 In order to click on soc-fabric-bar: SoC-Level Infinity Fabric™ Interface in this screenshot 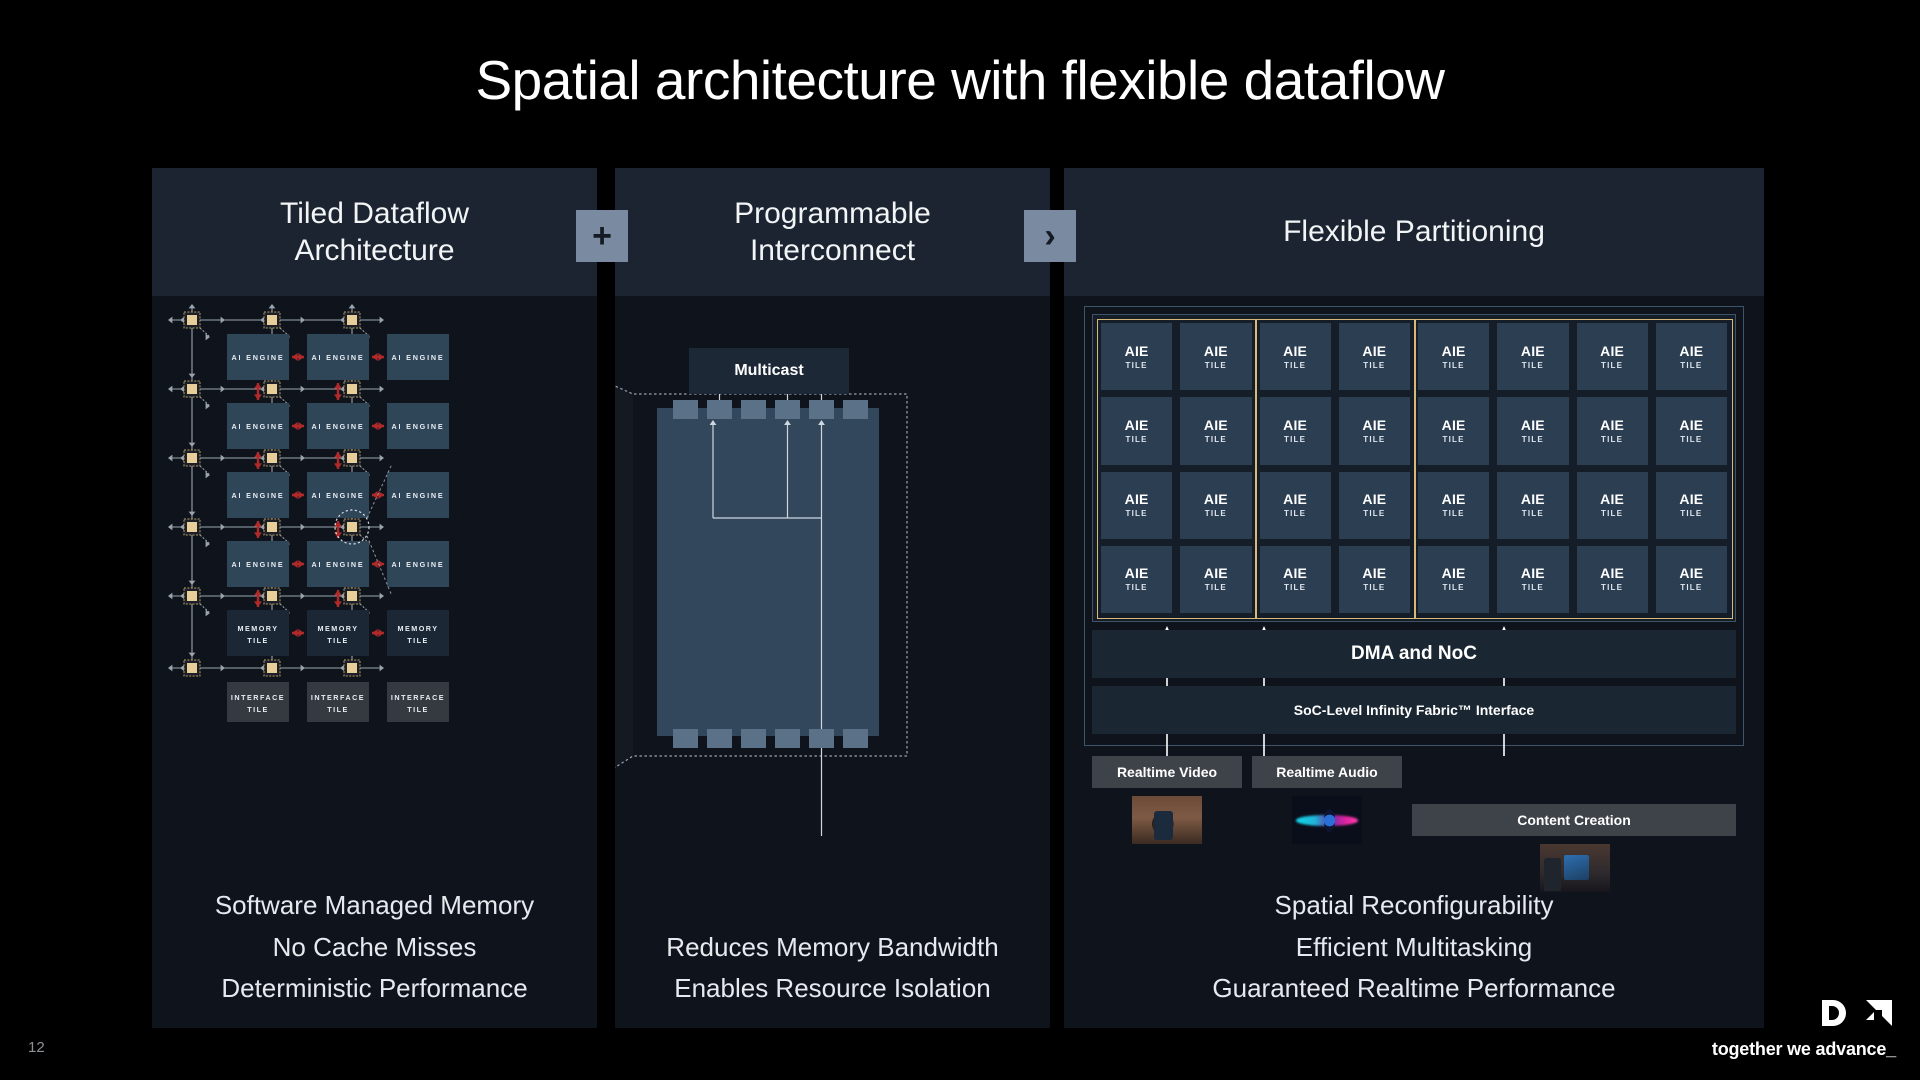, I will do `click(1414, 710)`.